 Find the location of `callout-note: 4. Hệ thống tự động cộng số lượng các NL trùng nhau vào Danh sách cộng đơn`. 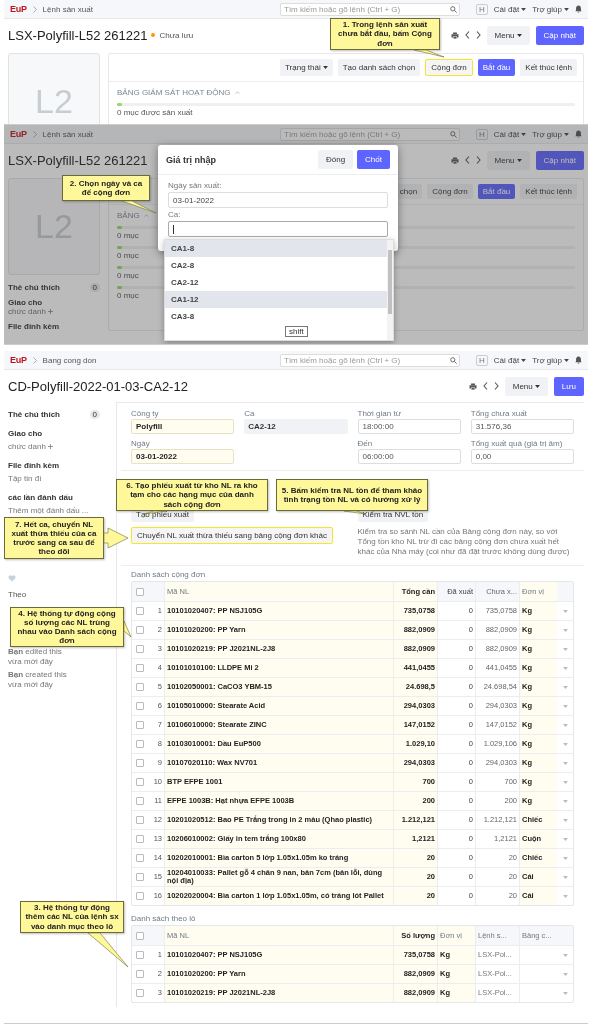

callout-note: 4. Hệ thống tự động cộng số lượng các NL trùng nhau vào Danh sách cộng đơn is located at coordinates (67, 627).